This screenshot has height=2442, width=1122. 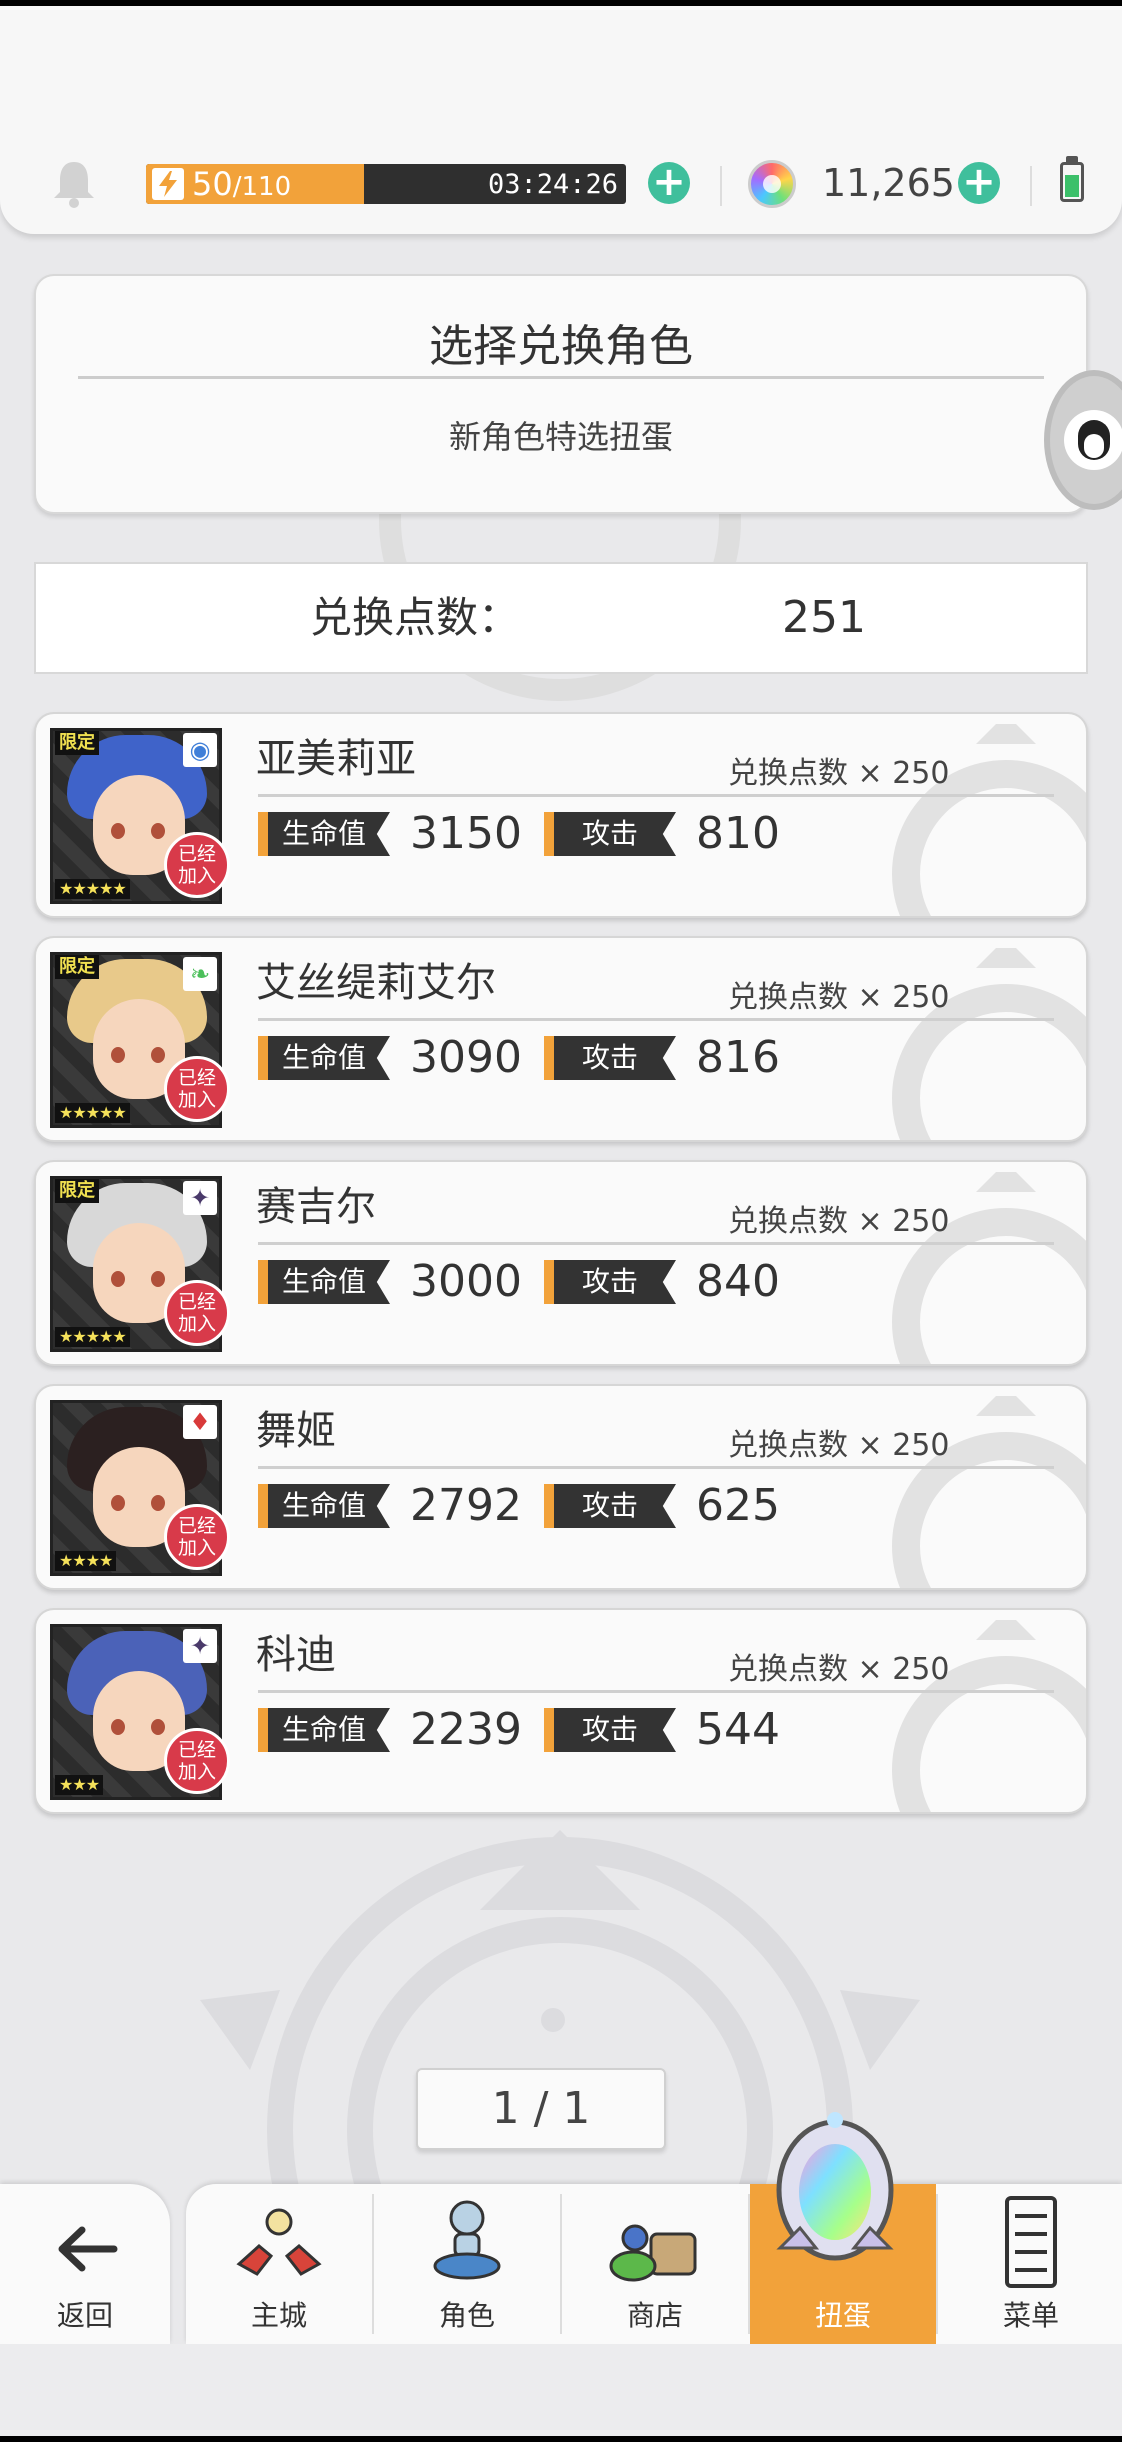 I want to click on bell-icon, so click(x=74, y=183).